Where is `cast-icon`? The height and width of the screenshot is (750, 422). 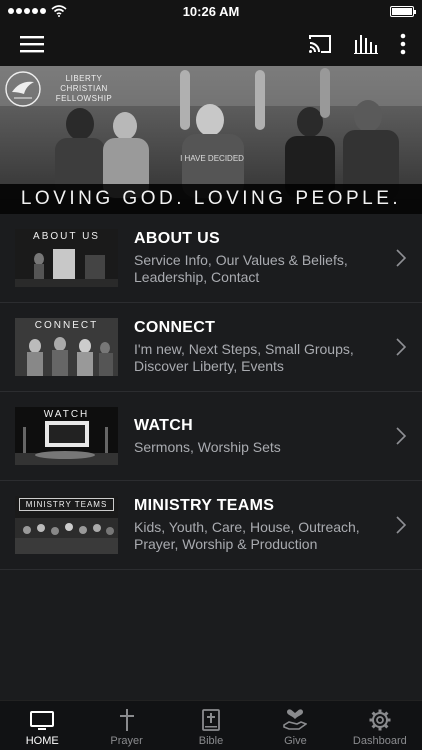 cast-icon is located at coordinates (320, 44).